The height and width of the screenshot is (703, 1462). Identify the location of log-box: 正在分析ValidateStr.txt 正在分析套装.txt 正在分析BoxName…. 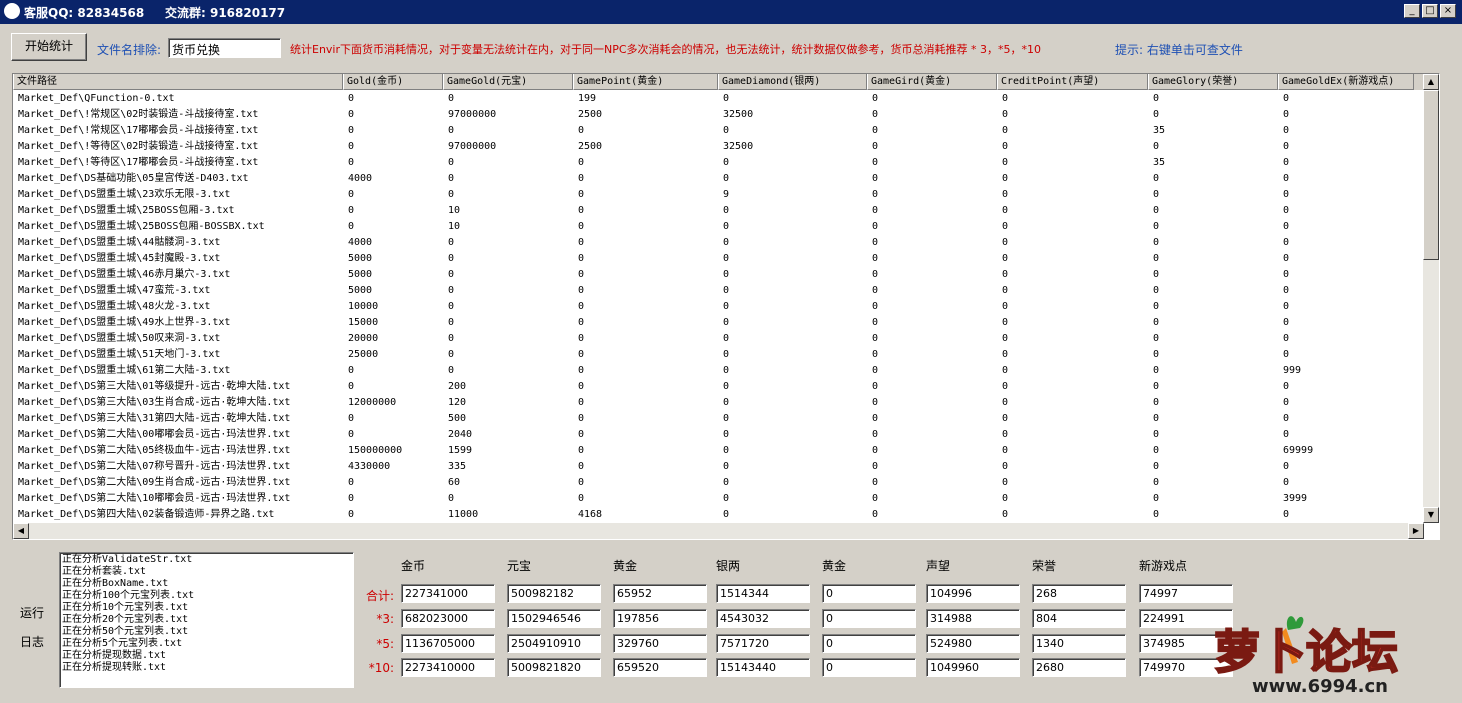
(206, 620).